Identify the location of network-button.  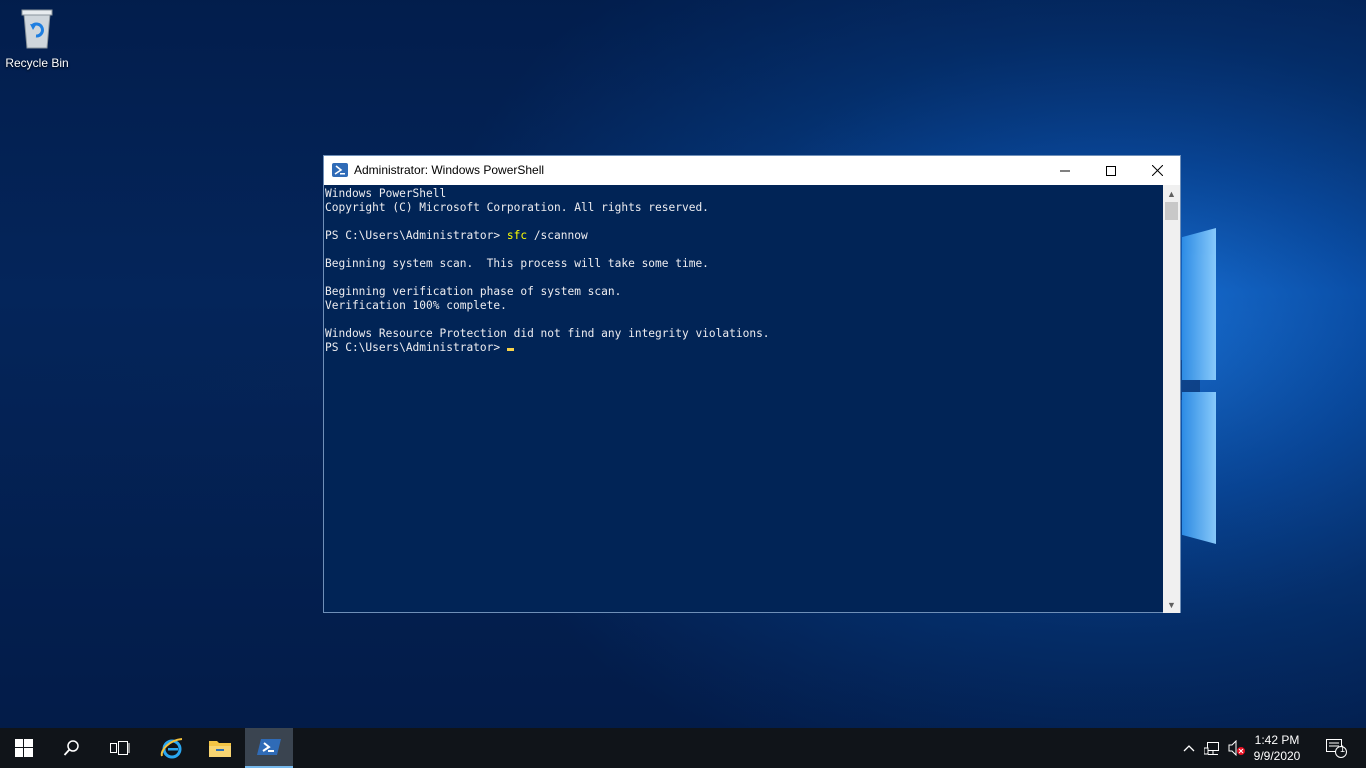
(1213, 748).